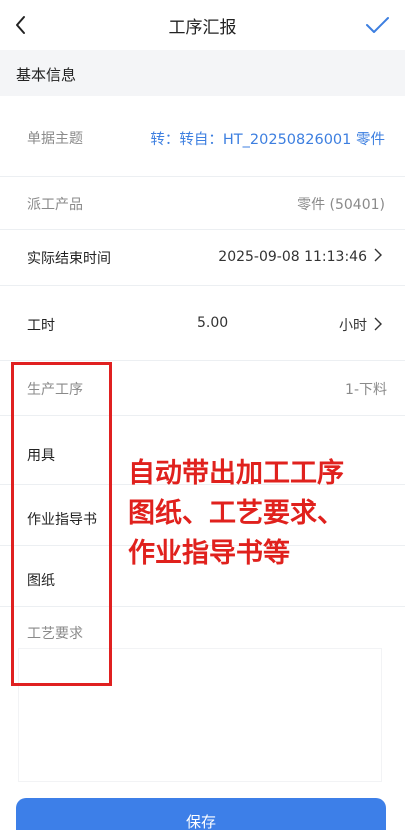 The height and width of the screenshot is (830, 405). I want to click on annotation-line: 图纸、工艺要求、, so click(236, 513).